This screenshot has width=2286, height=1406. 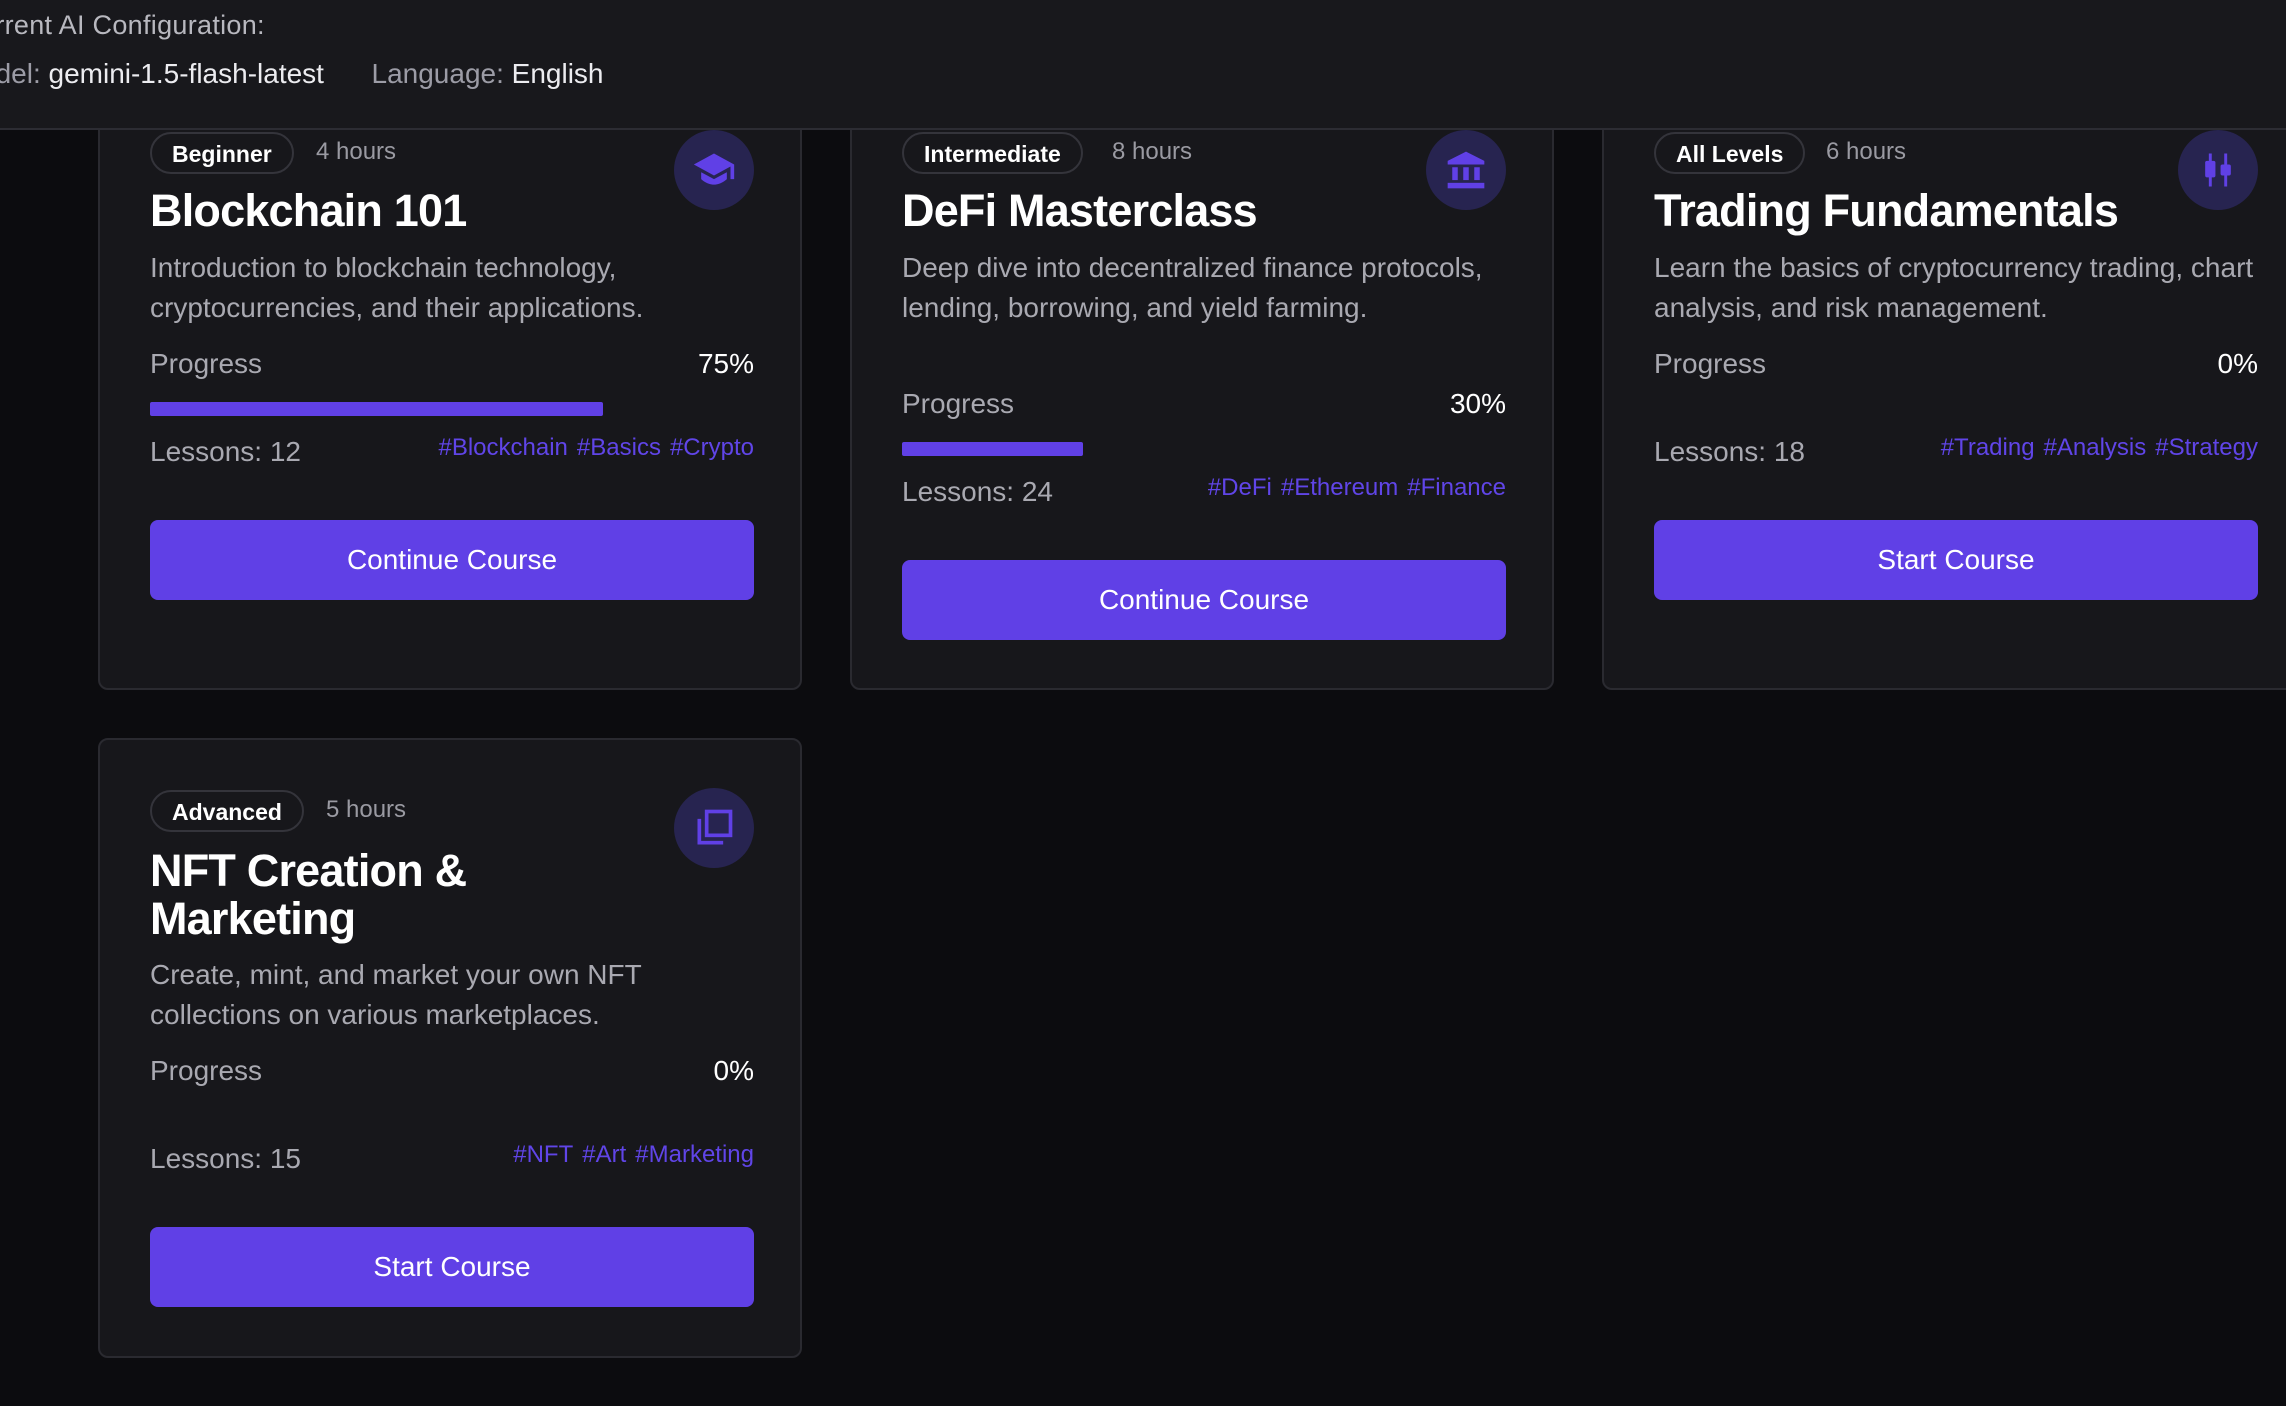 What do you see at coordinates (977, 491) in the screenshot?
I see `lessons-count: Lessons: 24` at bounding box center [977, 491].